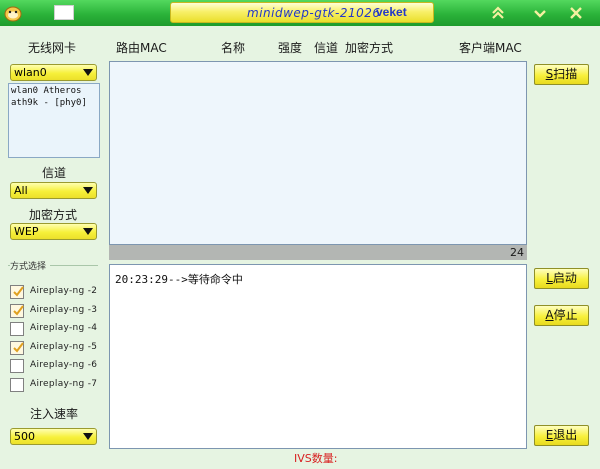 The image size is (600, 469). I want to click on log-line: 20:23:29-->等待命令中, so click(179, 279).